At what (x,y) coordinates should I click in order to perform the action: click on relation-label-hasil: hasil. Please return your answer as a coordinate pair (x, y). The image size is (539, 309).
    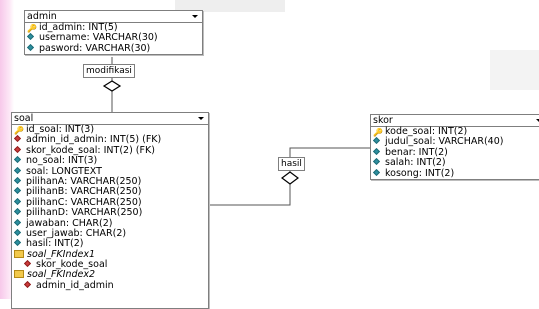
    Looking at the image, I should click on (291, 164).